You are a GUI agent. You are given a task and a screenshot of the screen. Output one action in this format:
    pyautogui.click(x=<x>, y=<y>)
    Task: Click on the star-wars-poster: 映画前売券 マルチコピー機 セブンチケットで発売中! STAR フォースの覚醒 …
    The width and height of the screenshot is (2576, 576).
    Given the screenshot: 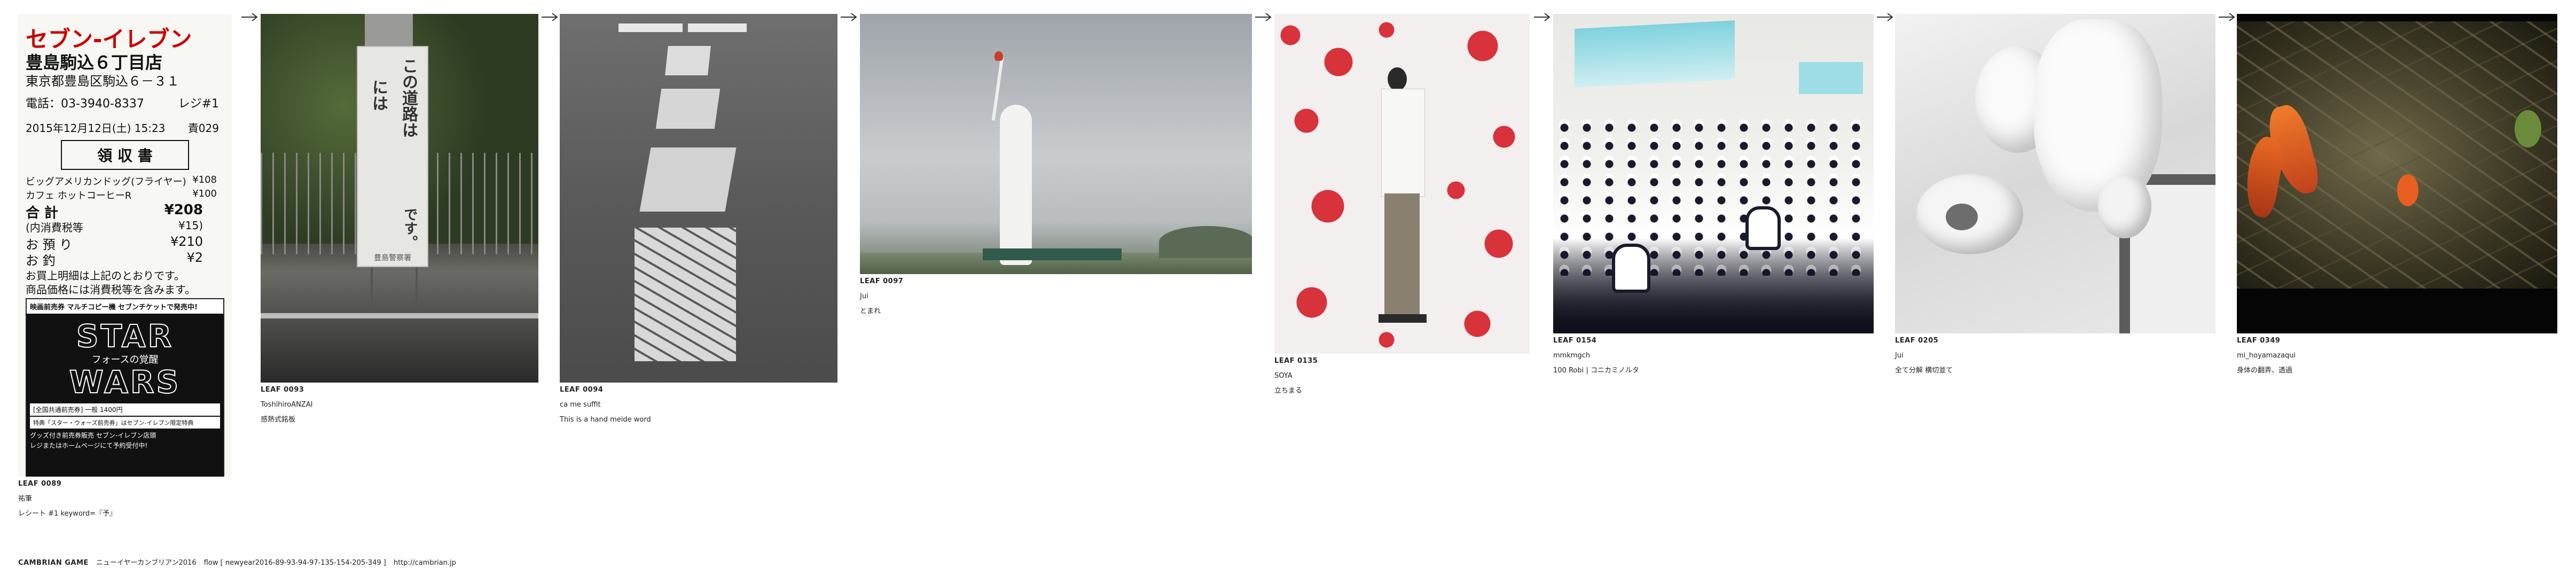 What is the action you would take?
    pyautogui.click(x=125, y=387)
    